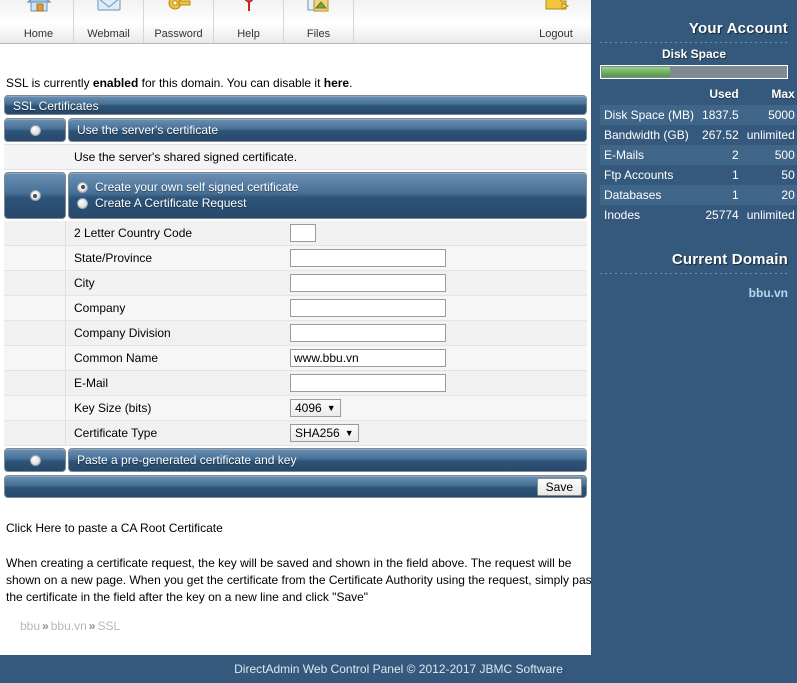  Describe the element at coordinates (698, 95) in the screenshot. I see `usage-table-header-row: Used Max` at that location.